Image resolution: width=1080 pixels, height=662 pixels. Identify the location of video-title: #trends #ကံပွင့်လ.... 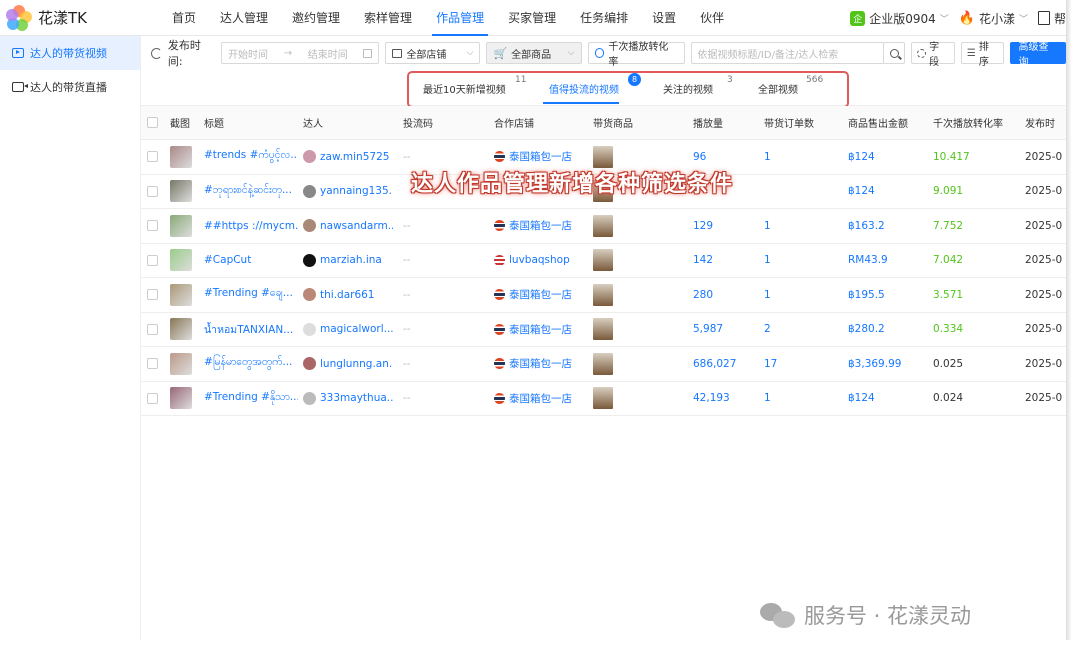
(251, 157).